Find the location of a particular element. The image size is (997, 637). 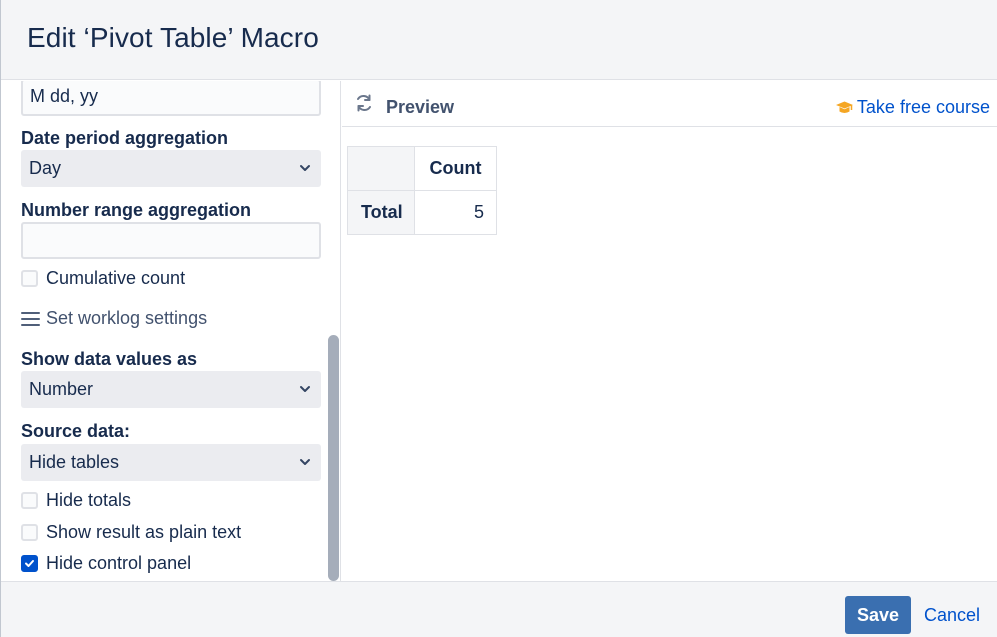

pivot-header-row: Count is located at coordinates (422, 168).